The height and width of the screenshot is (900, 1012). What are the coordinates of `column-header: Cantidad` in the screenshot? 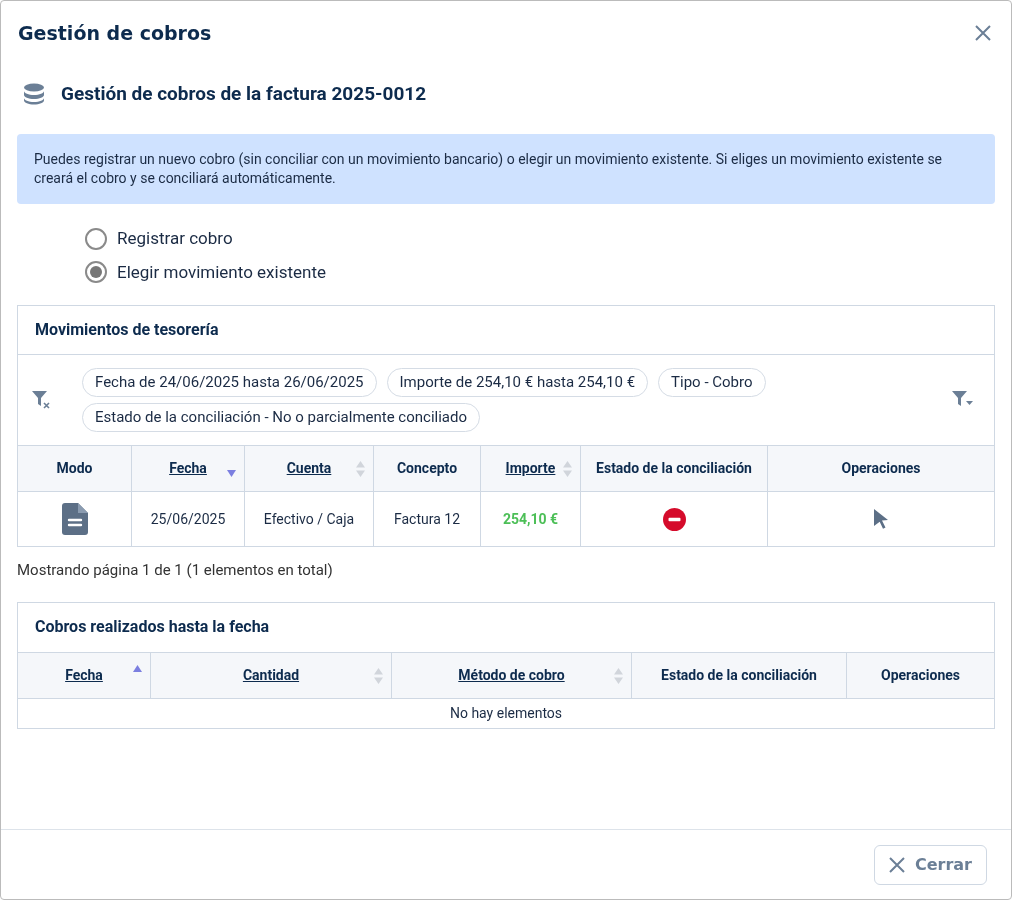 It's located at (270, 675).